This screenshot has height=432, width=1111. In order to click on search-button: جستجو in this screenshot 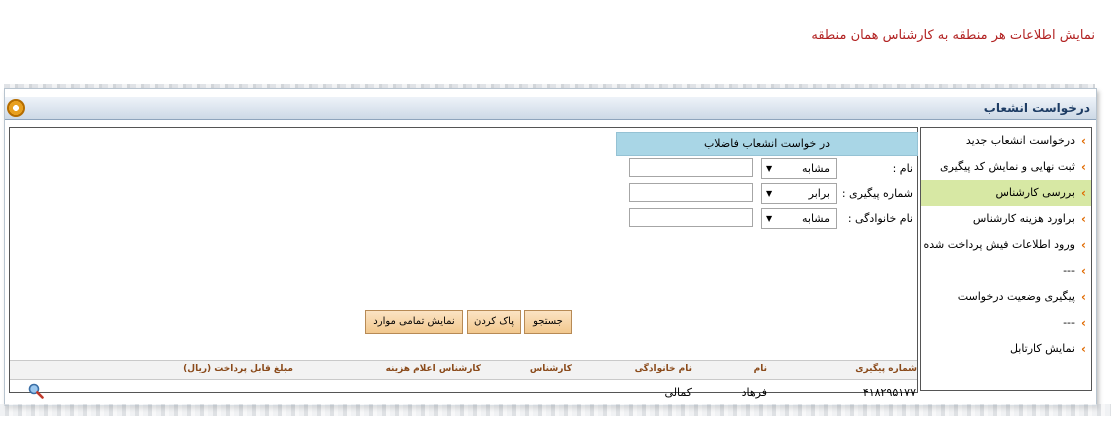, I will do `click(548, 322)`.